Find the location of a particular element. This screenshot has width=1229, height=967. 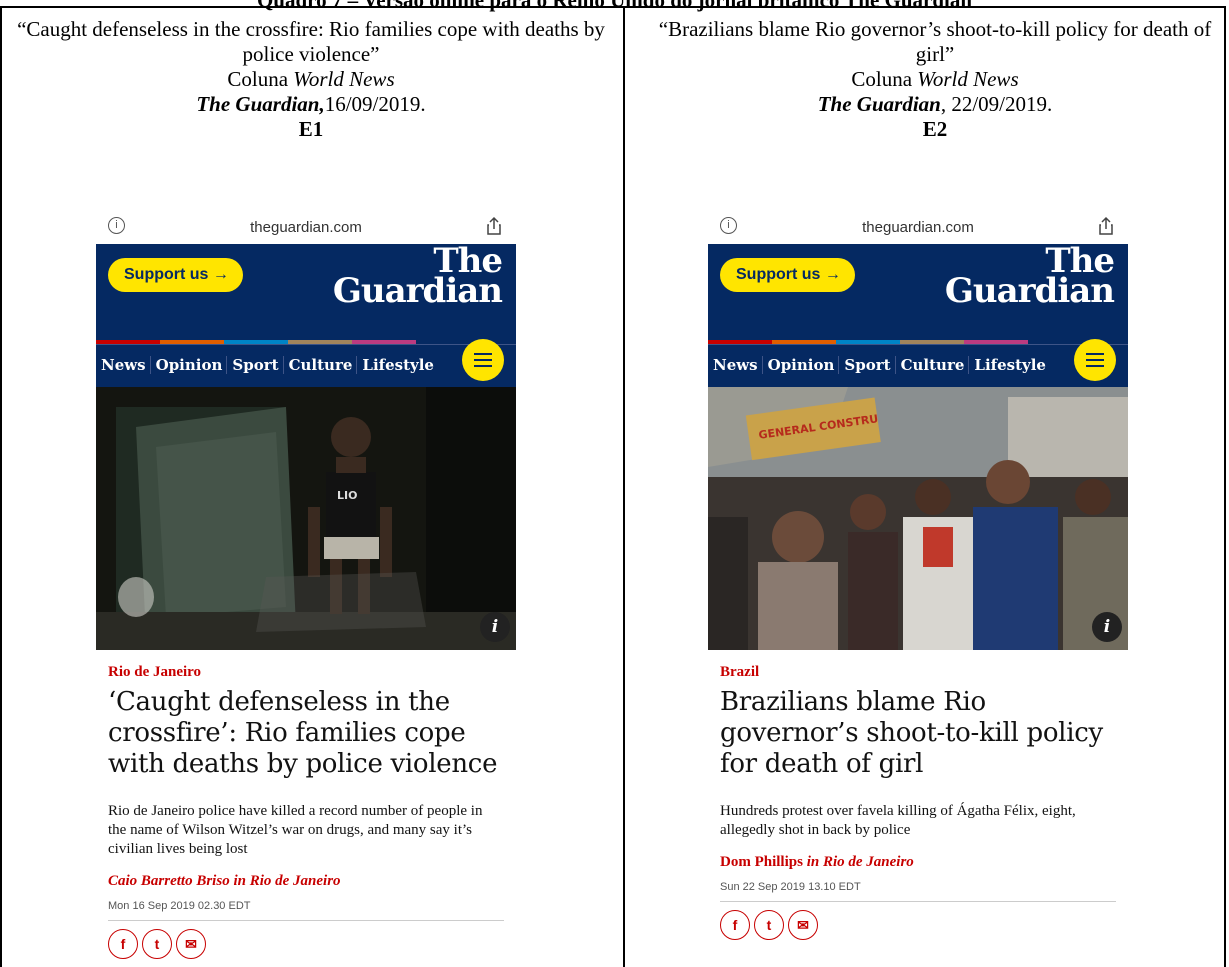

photo-man-seated: LIO is located at coordinates (306, 518).